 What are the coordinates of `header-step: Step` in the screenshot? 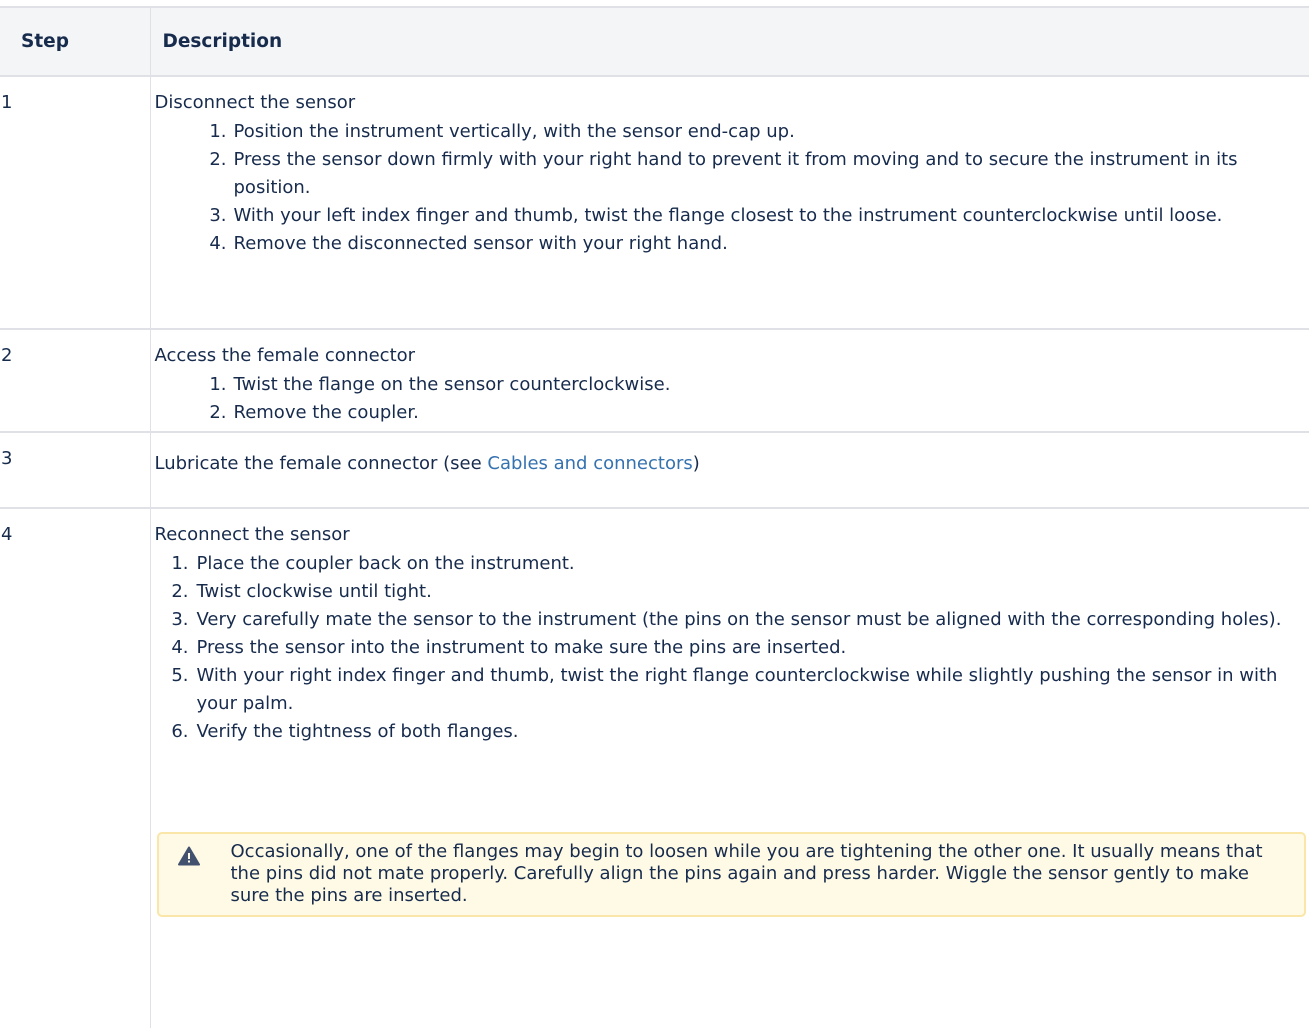 It's located at (75, 41).